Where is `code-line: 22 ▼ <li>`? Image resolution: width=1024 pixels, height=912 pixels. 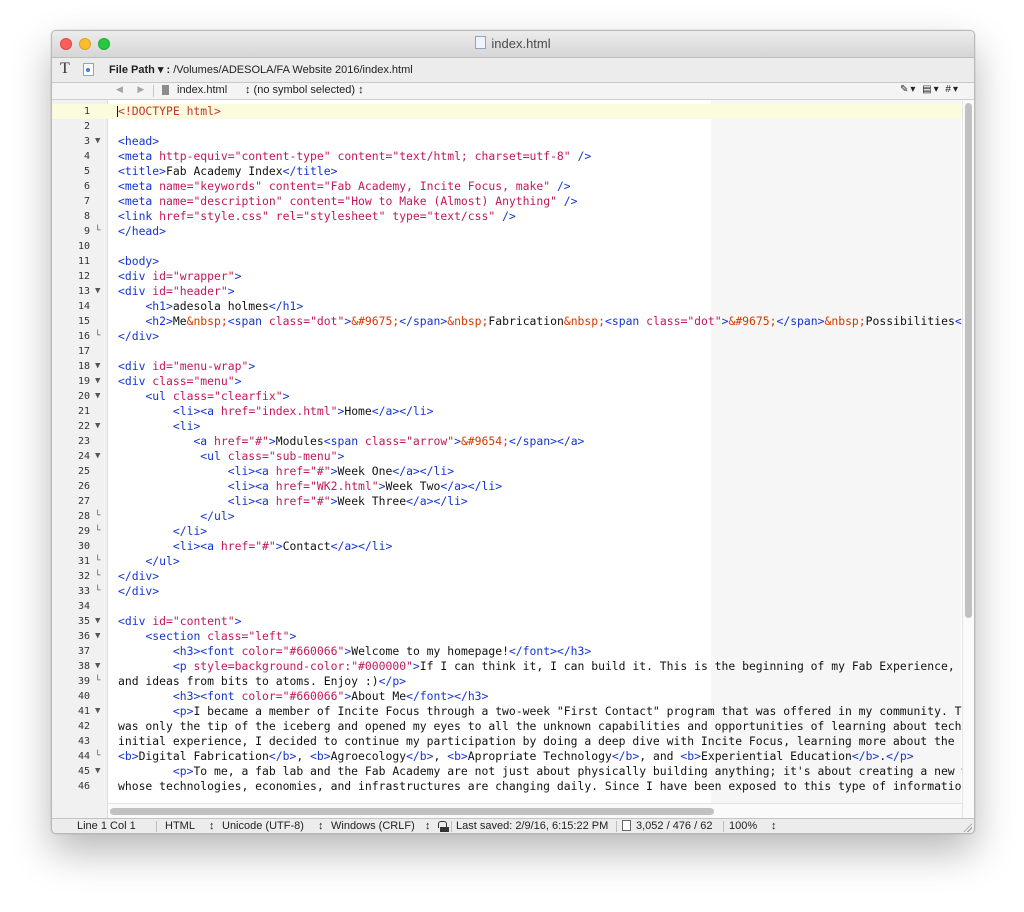
code-line: 22 ▼ <li> is located at coordinates (506, 426).